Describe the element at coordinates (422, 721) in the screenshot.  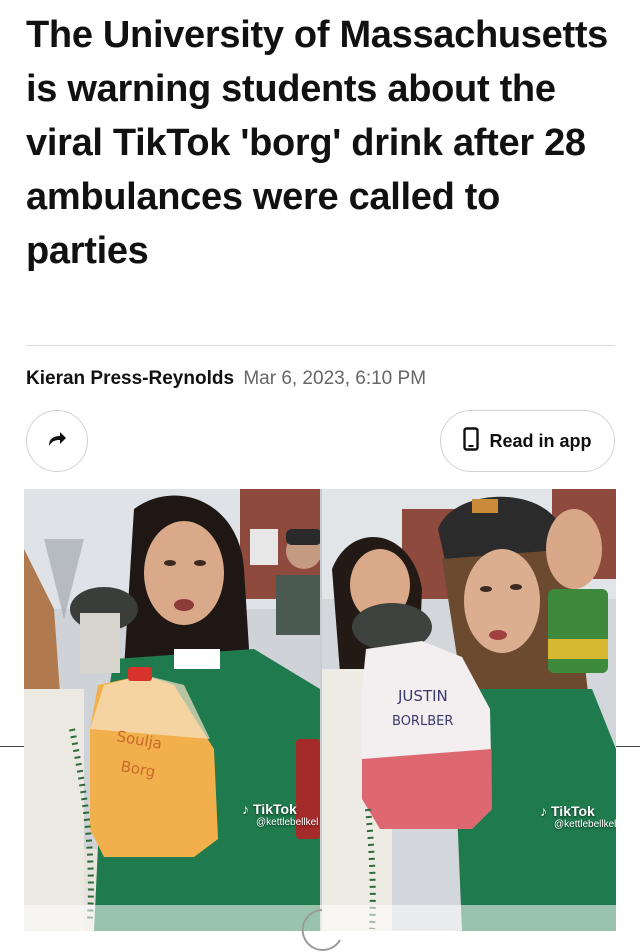
I see `jug-label-line2: BORLBER` at that location.